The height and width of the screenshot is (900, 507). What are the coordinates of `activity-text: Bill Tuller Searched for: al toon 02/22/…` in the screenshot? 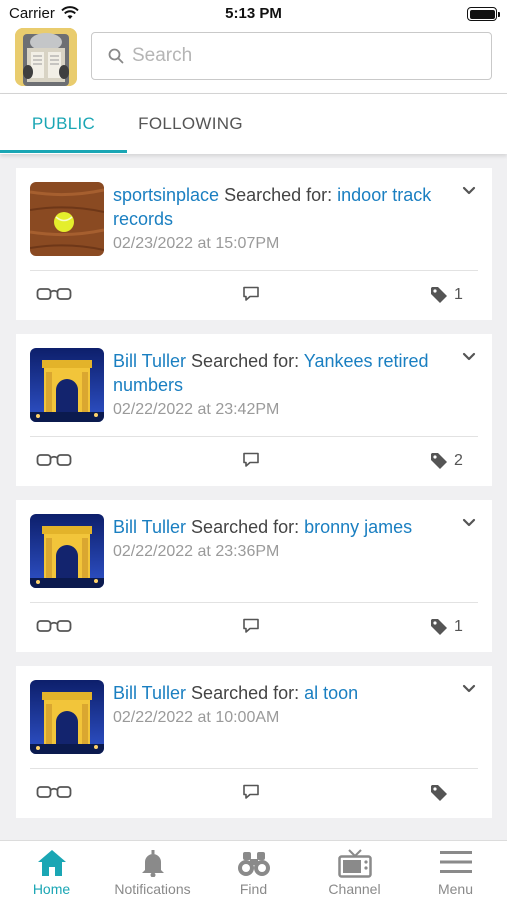 It's located at (288, 705).